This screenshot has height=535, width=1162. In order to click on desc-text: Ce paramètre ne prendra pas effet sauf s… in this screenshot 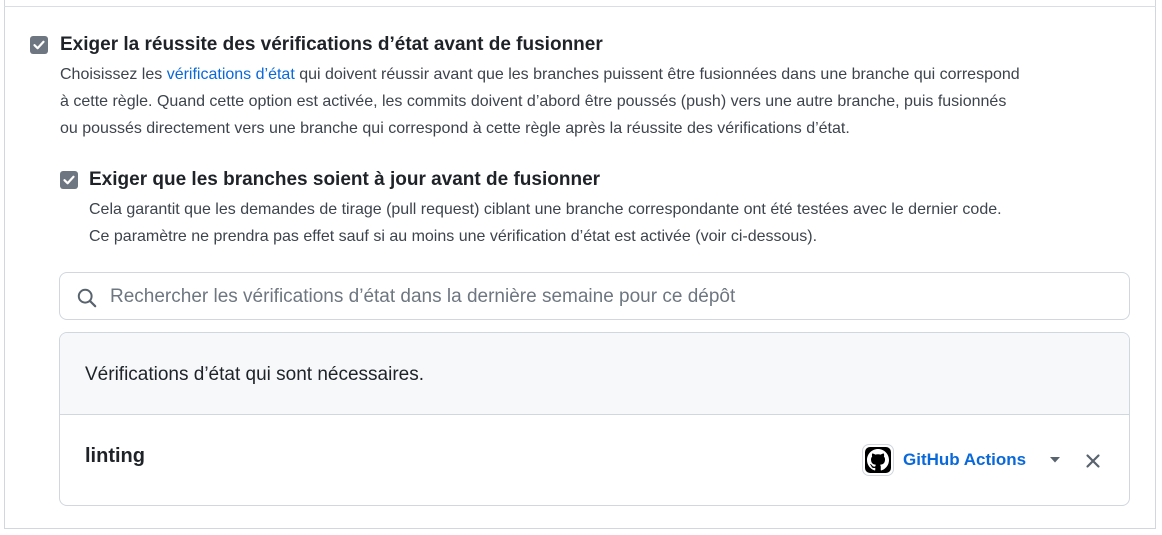, I will do `click(453, 236)`.